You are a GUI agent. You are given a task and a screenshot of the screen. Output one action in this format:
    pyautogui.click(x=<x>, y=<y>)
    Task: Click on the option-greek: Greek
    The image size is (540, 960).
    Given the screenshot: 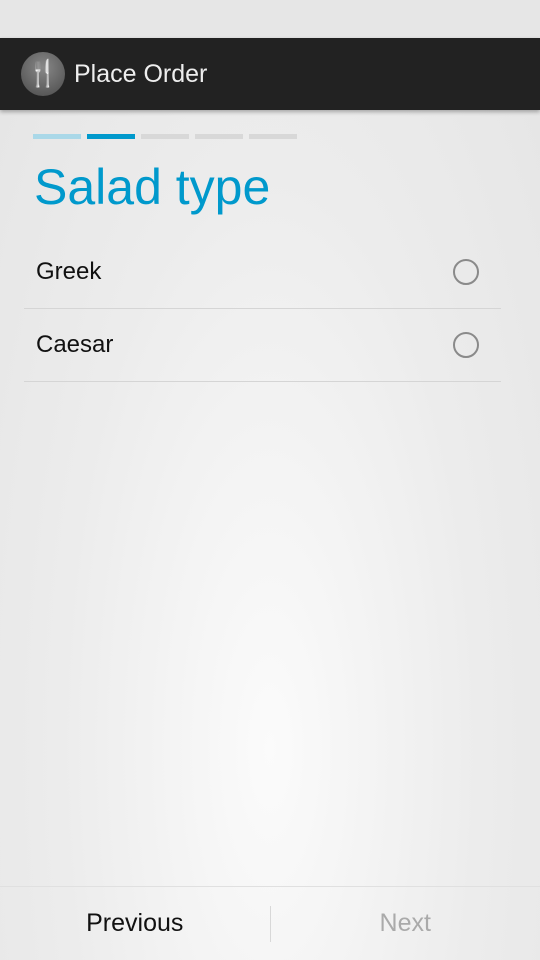 What is the action you would take?
    pyautogui.click(x=262, y=272)
    